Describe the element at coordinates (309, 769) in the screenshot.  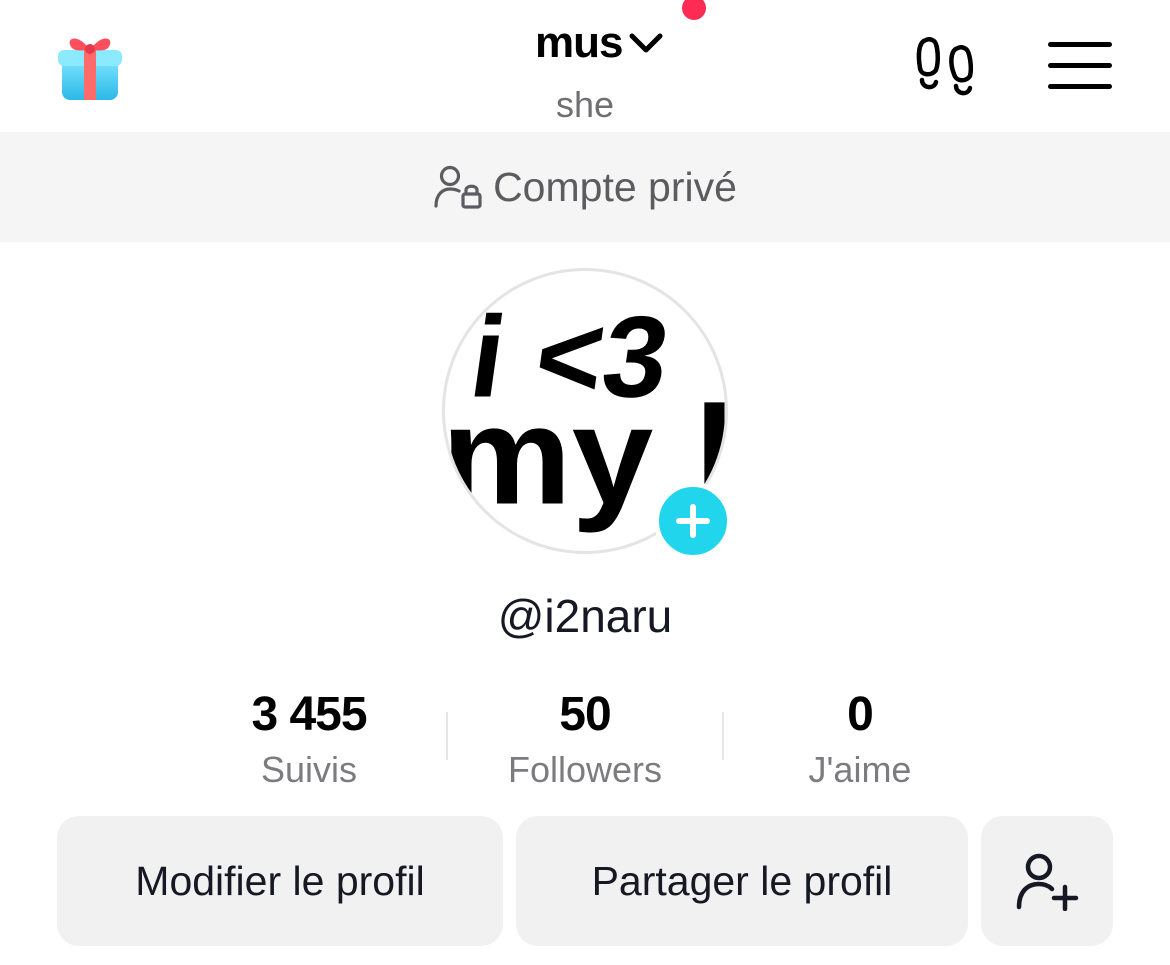
I see `stat-label: Suivis` at that location.